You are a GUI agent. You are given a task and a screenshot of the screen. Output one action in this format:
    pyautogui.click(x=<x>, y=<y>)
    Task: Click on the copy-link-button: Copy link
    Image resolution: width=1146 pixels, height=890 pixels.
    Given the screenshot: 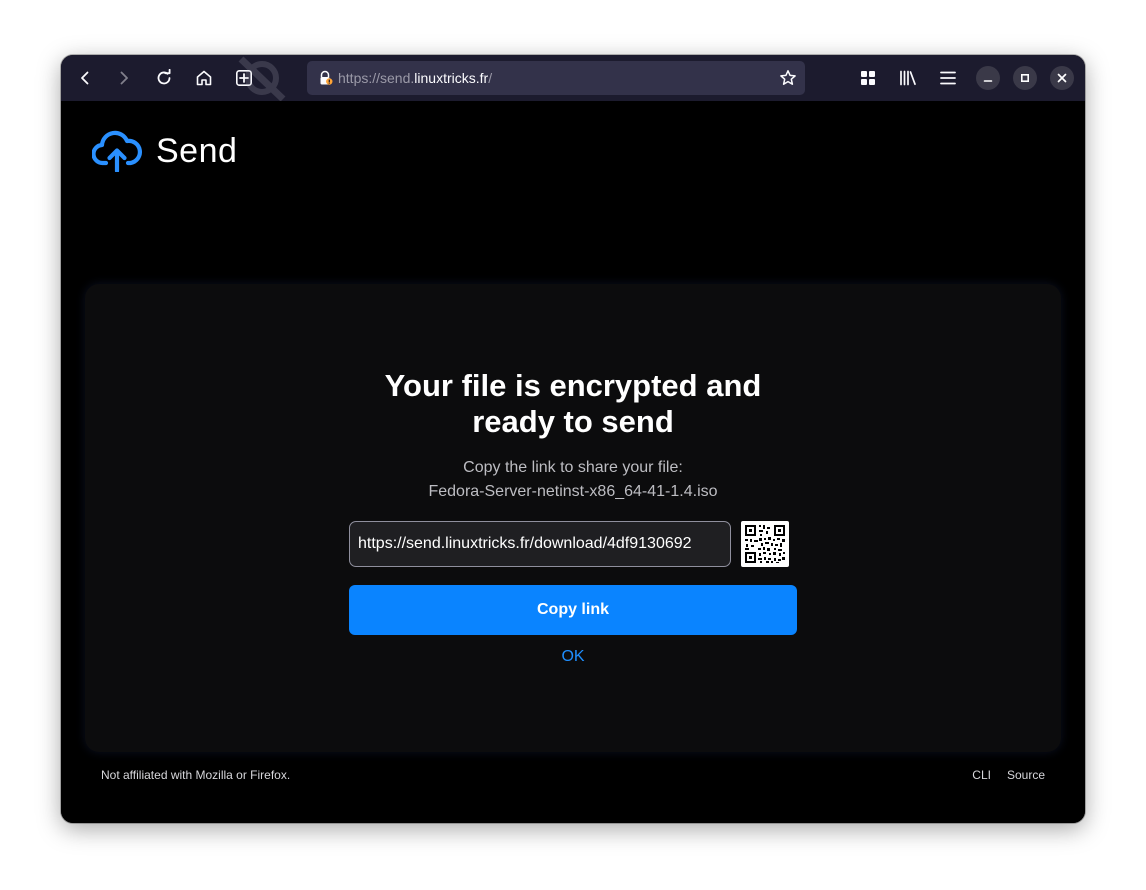 What is the action you would take?
    pyautogui.click(x=573, y=610)
    